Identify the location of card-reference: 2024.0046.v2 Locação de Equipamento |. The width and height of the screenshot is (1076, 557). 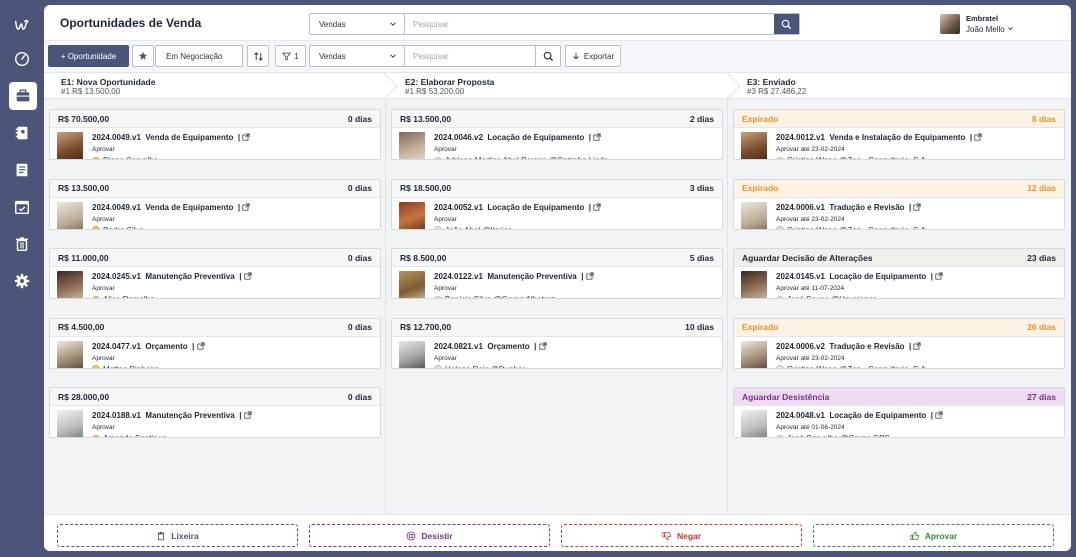
(517, 137).